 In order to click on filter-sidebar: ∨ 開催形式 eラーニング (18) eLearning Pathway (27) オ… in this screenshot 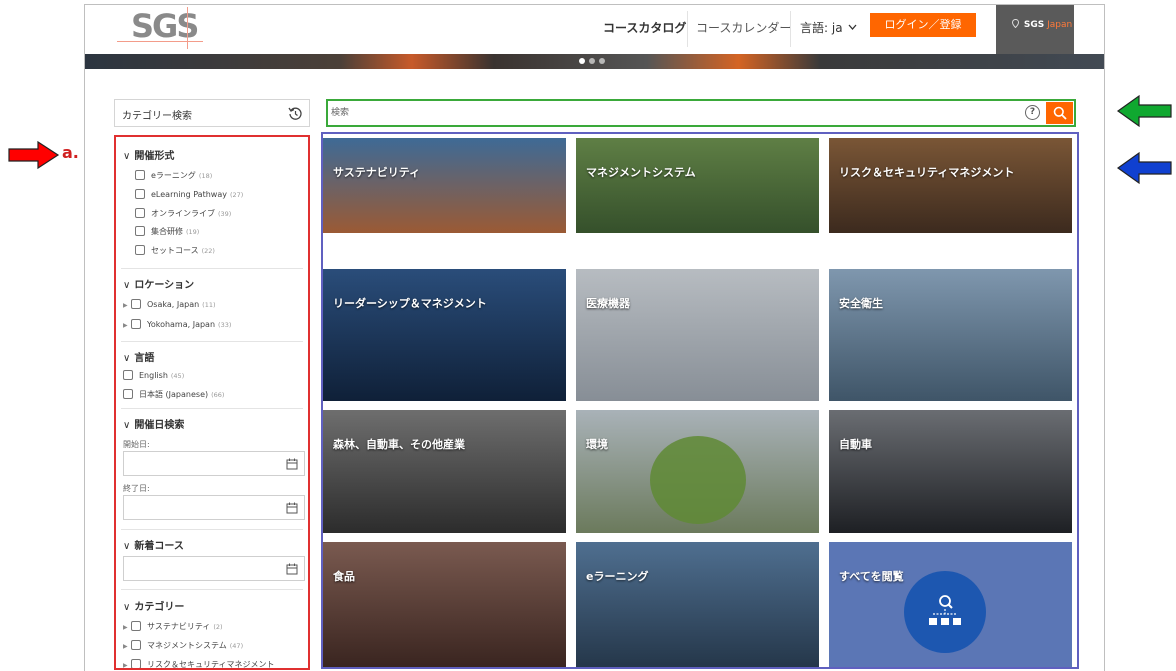, I will do `click(212, 402)`.